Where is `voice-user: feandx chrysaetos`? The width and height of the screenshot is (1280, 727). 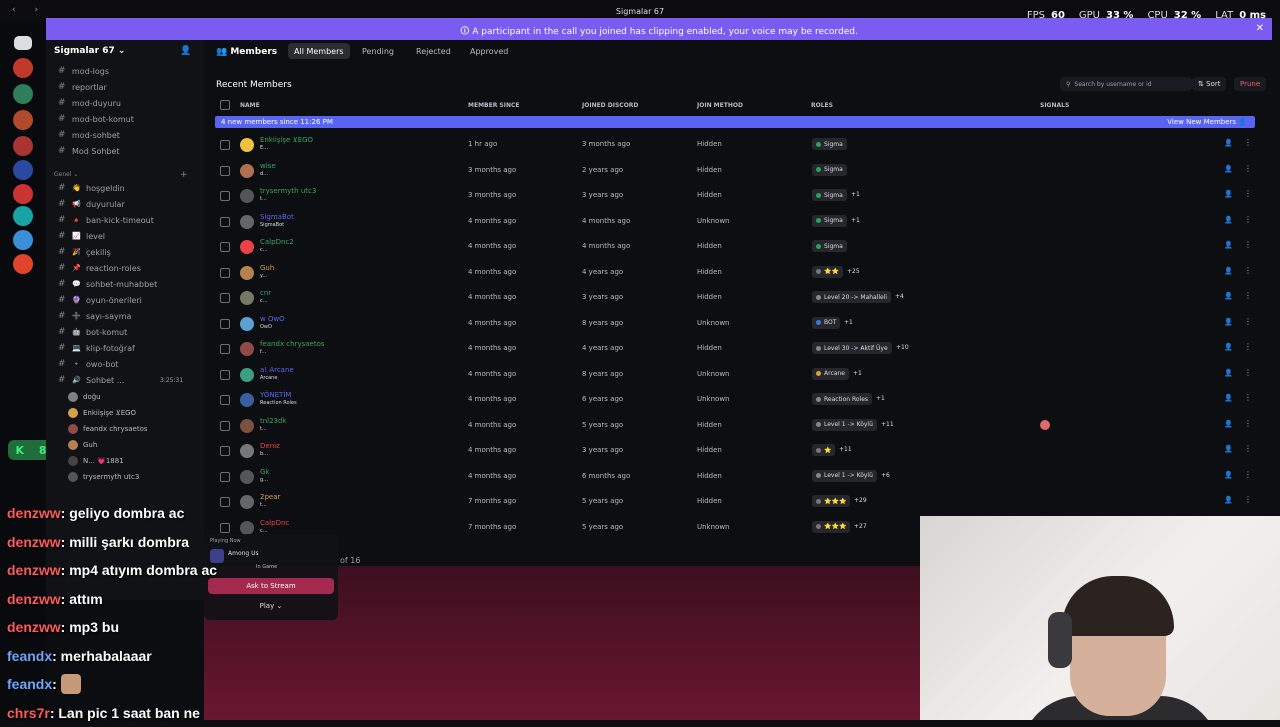 voice-user: feandx chrysaetos is located at coordinates (108, 429).